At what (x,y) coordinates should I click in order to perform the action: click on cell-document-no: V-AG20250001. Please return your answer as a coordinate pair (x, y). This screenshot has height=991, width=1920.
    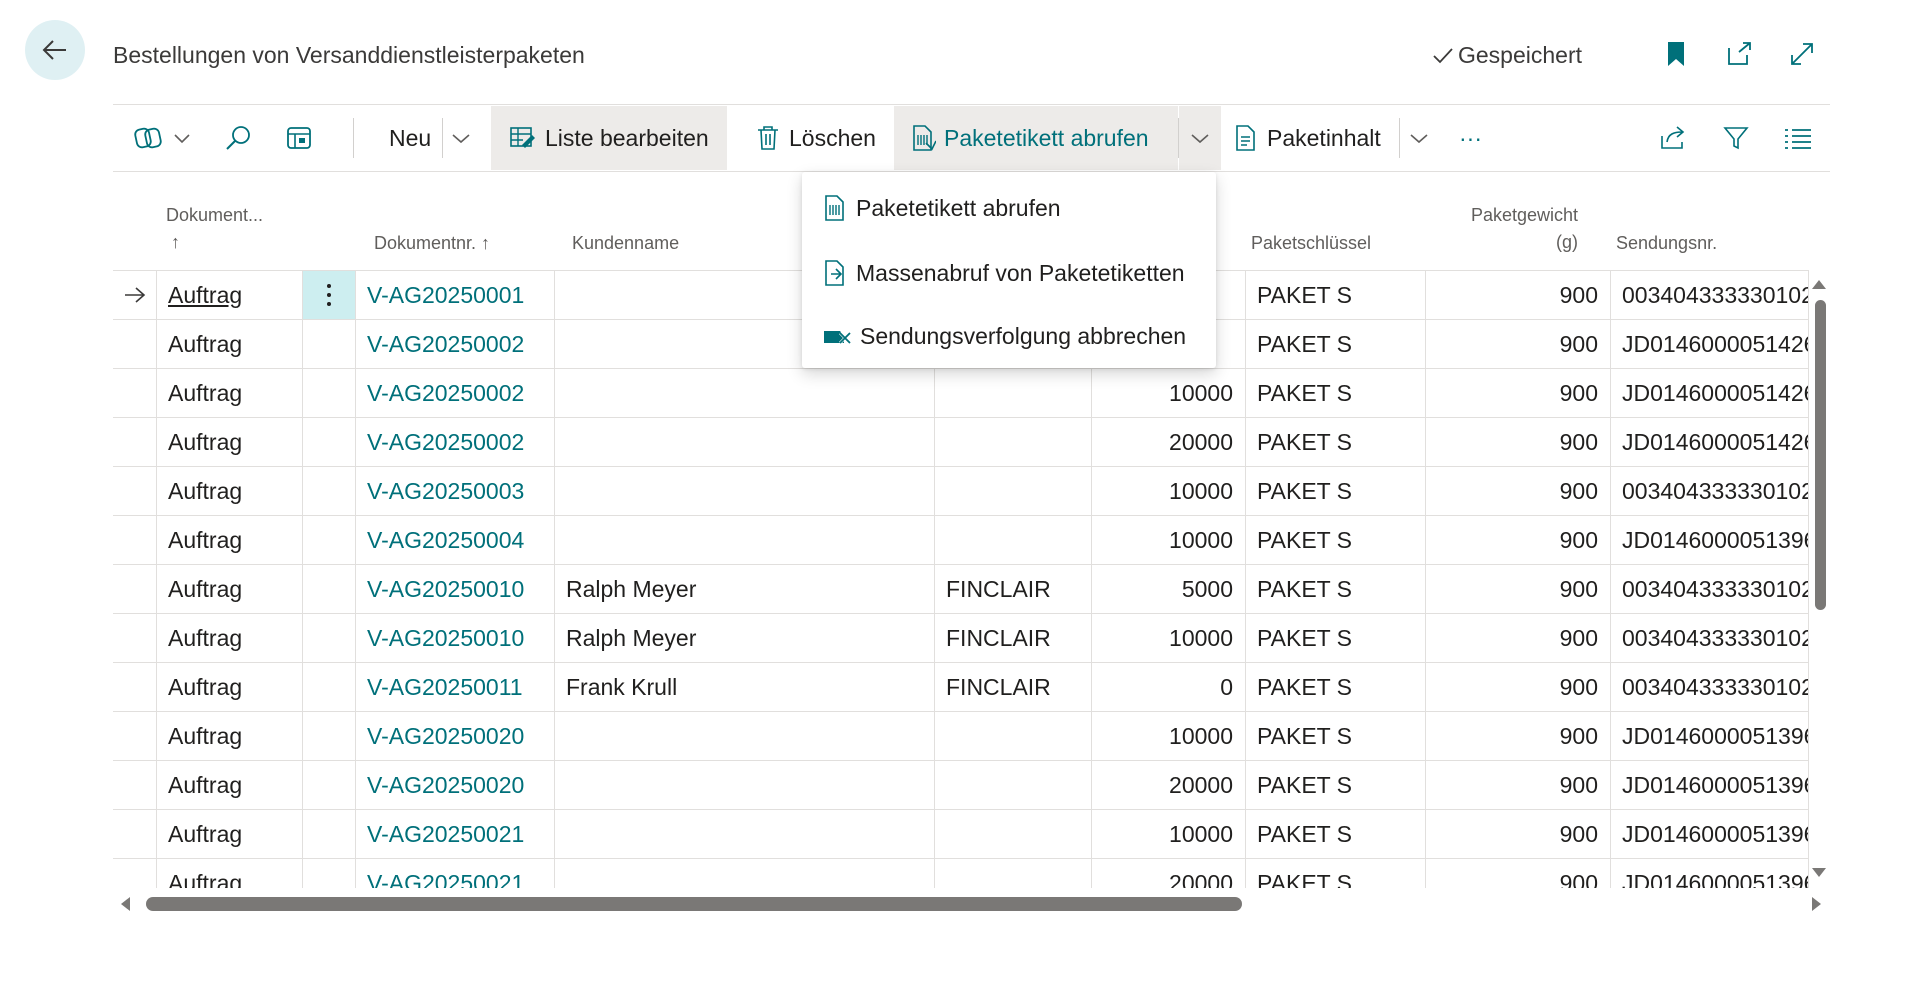
    Looking at the image, I should click on (455, 295).